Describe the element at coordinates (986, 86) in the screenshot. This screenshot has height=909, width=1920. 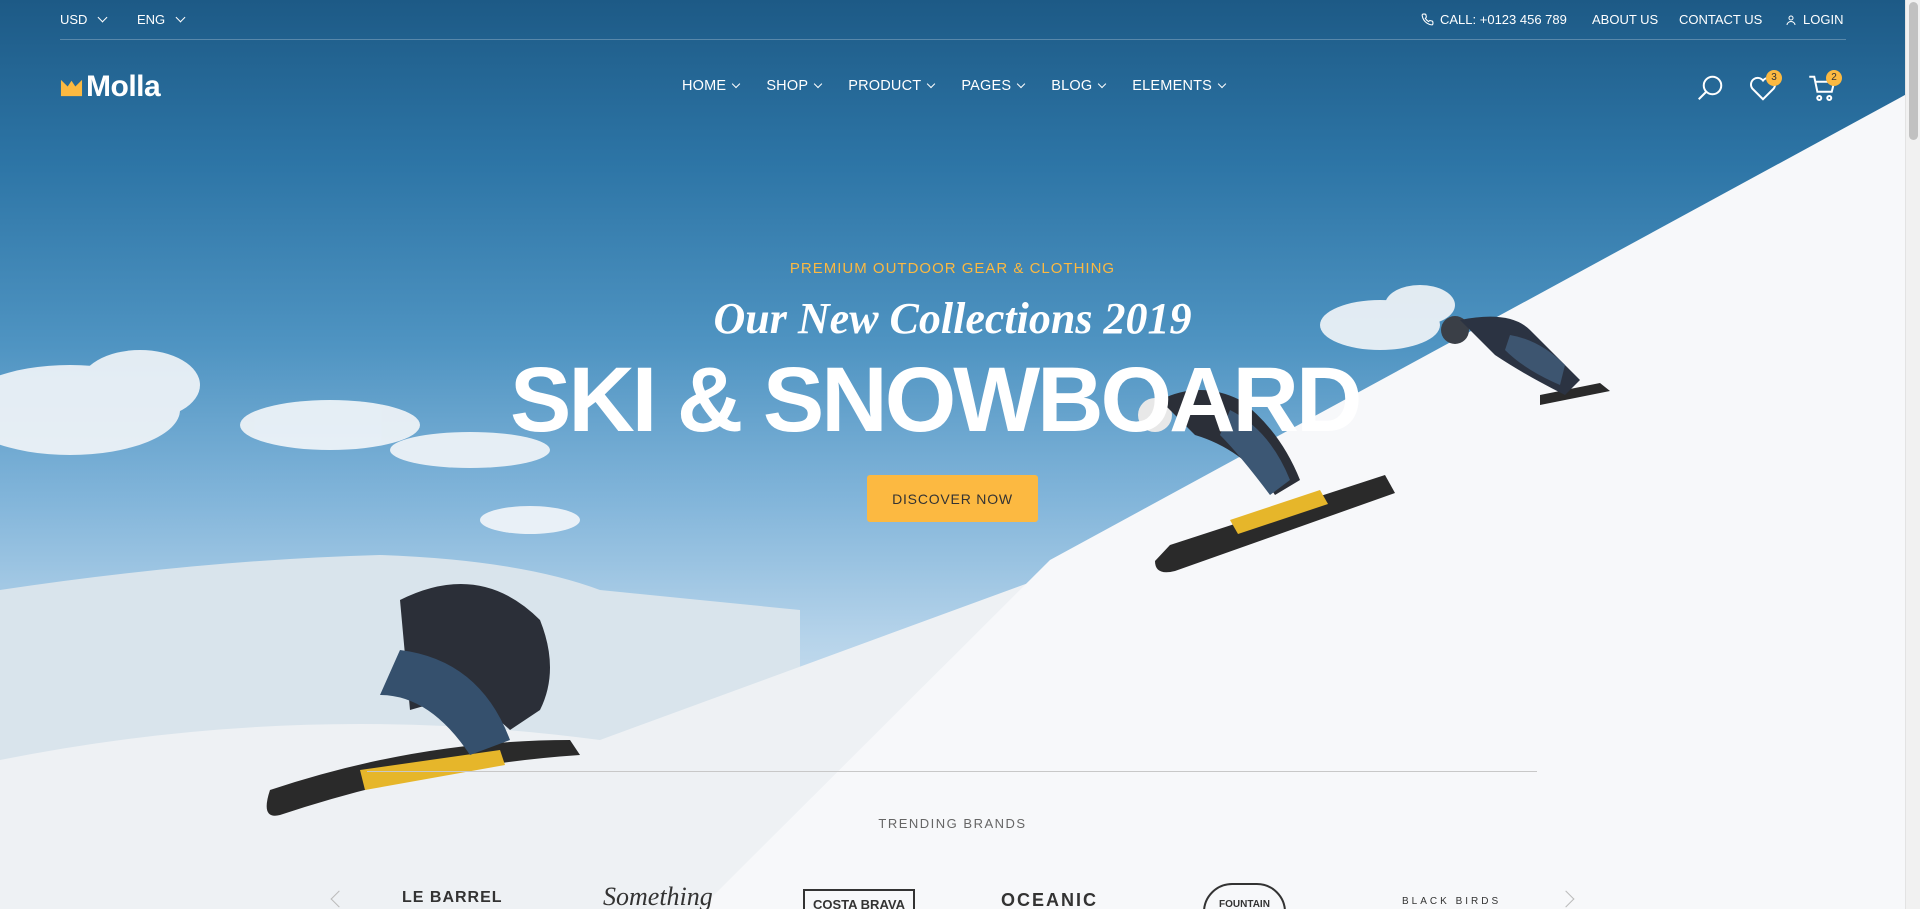
I see `nav-label: PAGES` at that location.